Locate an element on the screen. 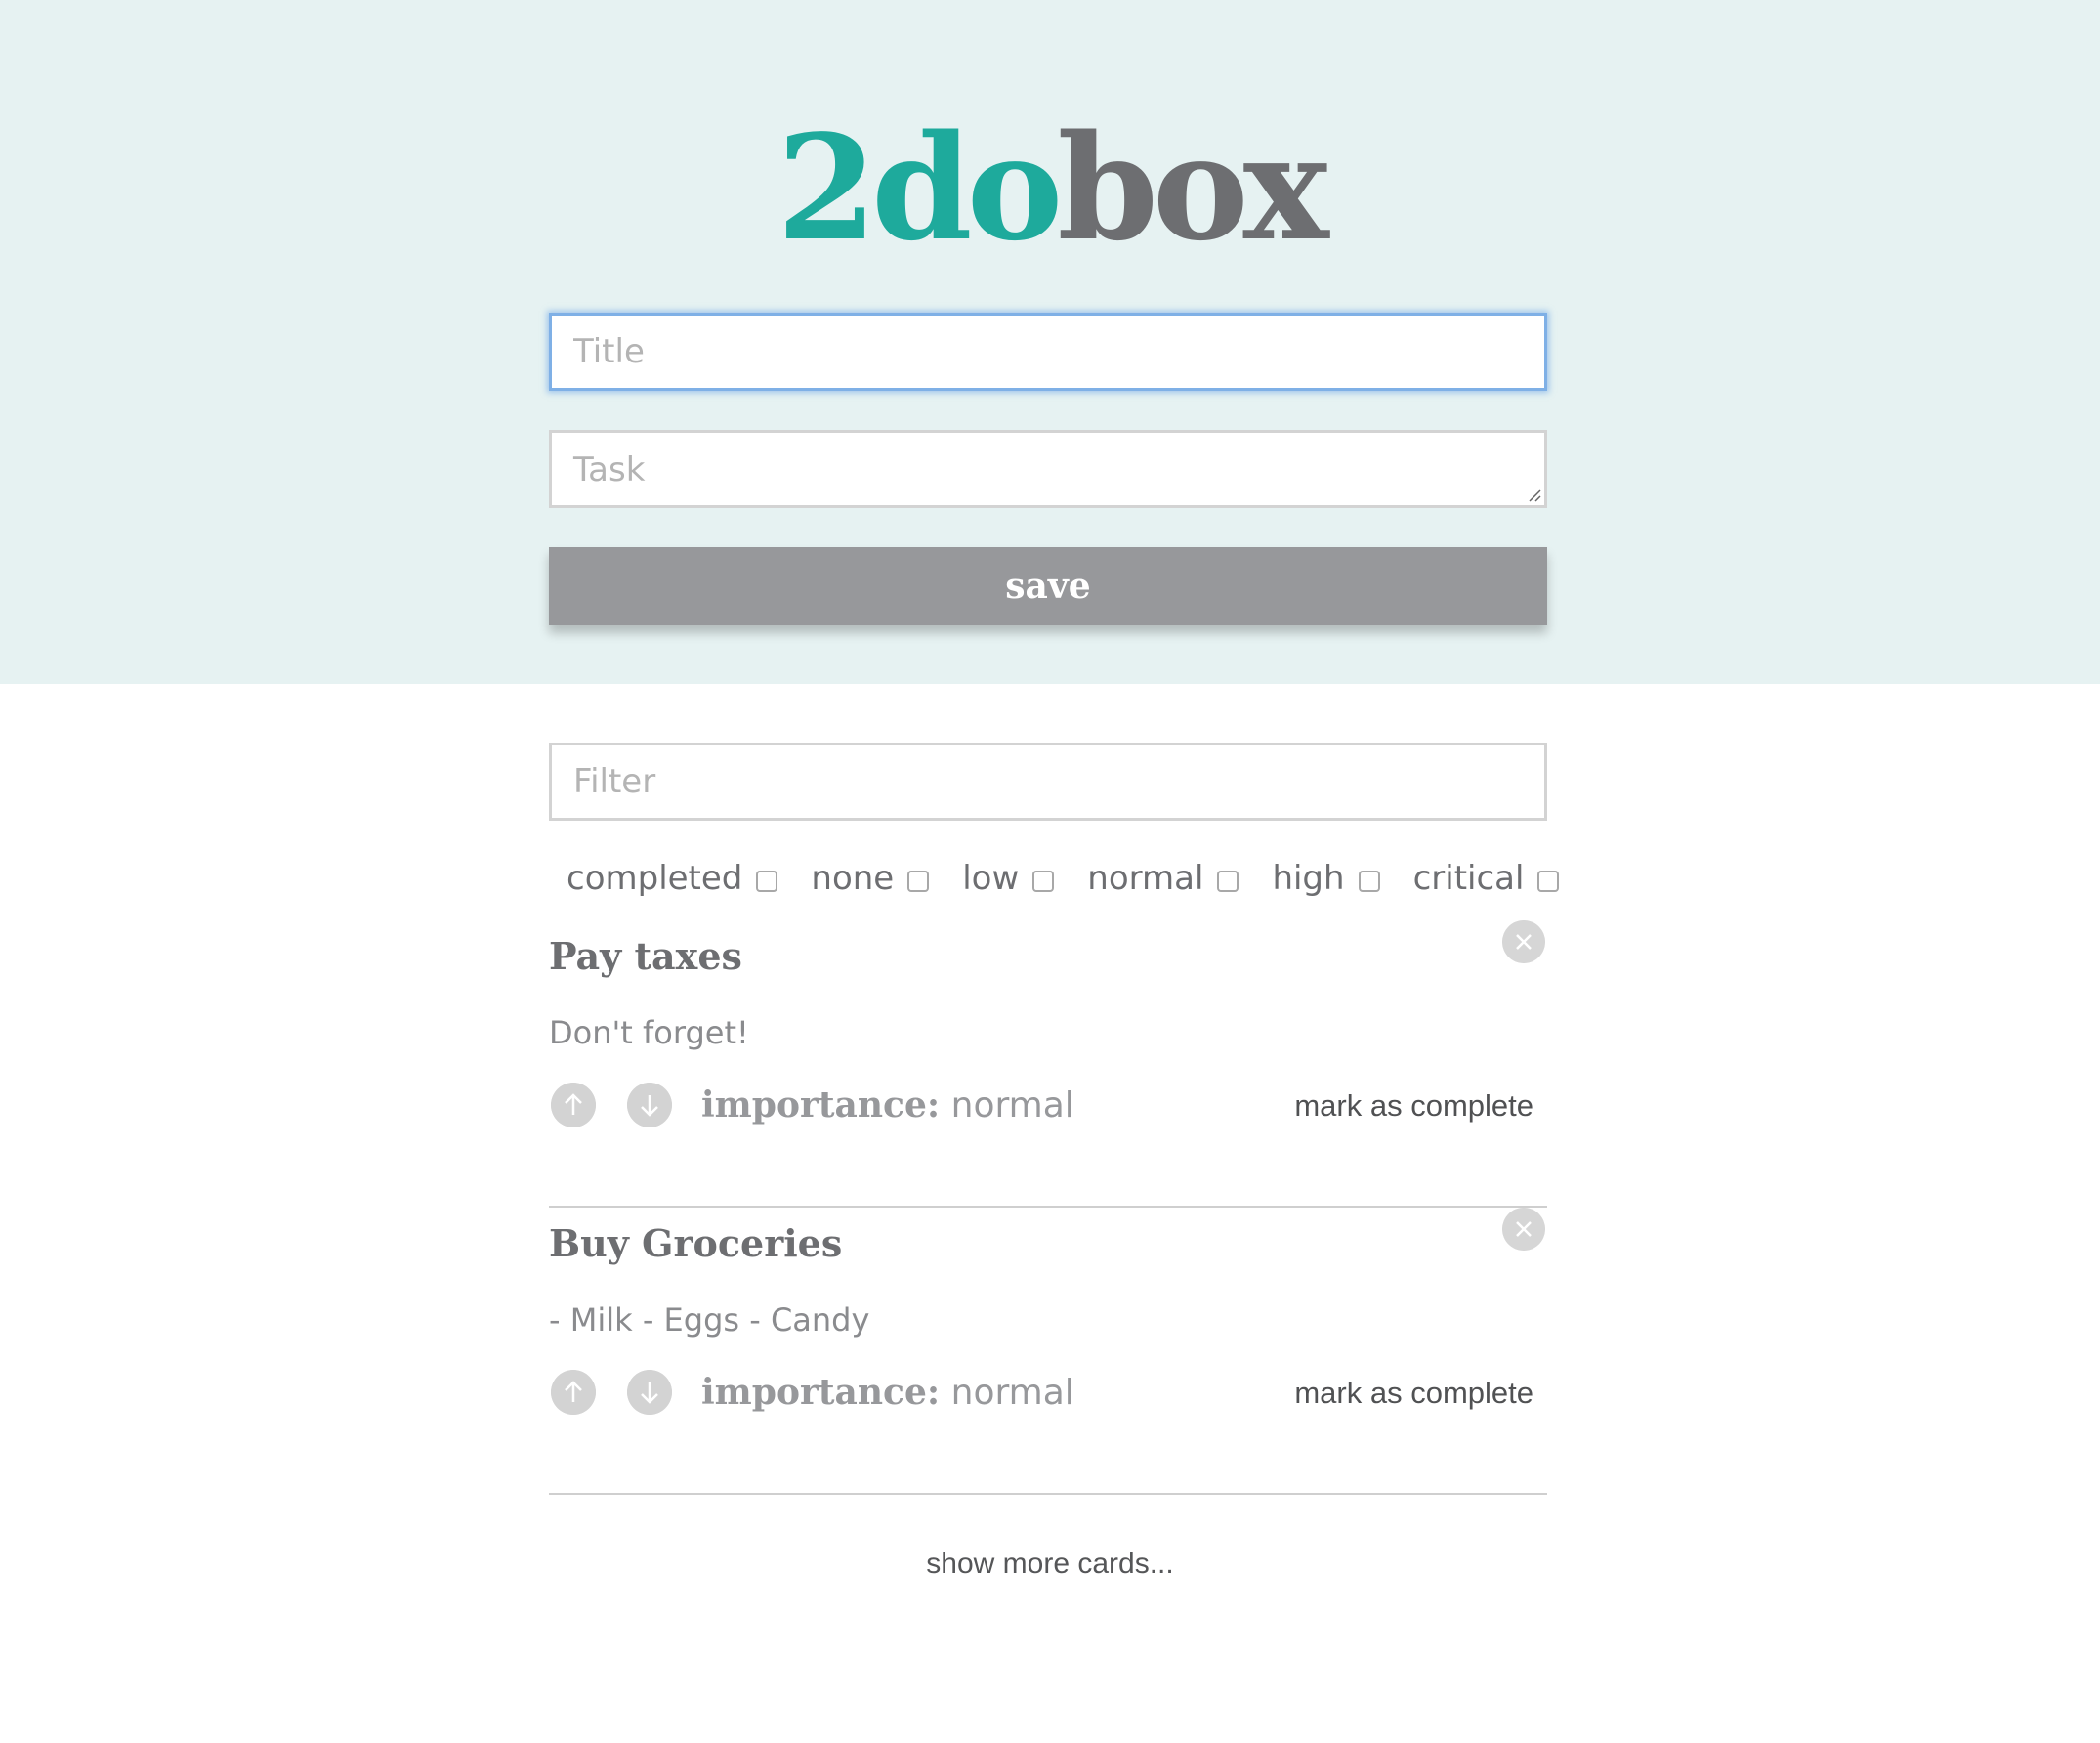  filter-critical: critical is located at coordinates (1486, 878).